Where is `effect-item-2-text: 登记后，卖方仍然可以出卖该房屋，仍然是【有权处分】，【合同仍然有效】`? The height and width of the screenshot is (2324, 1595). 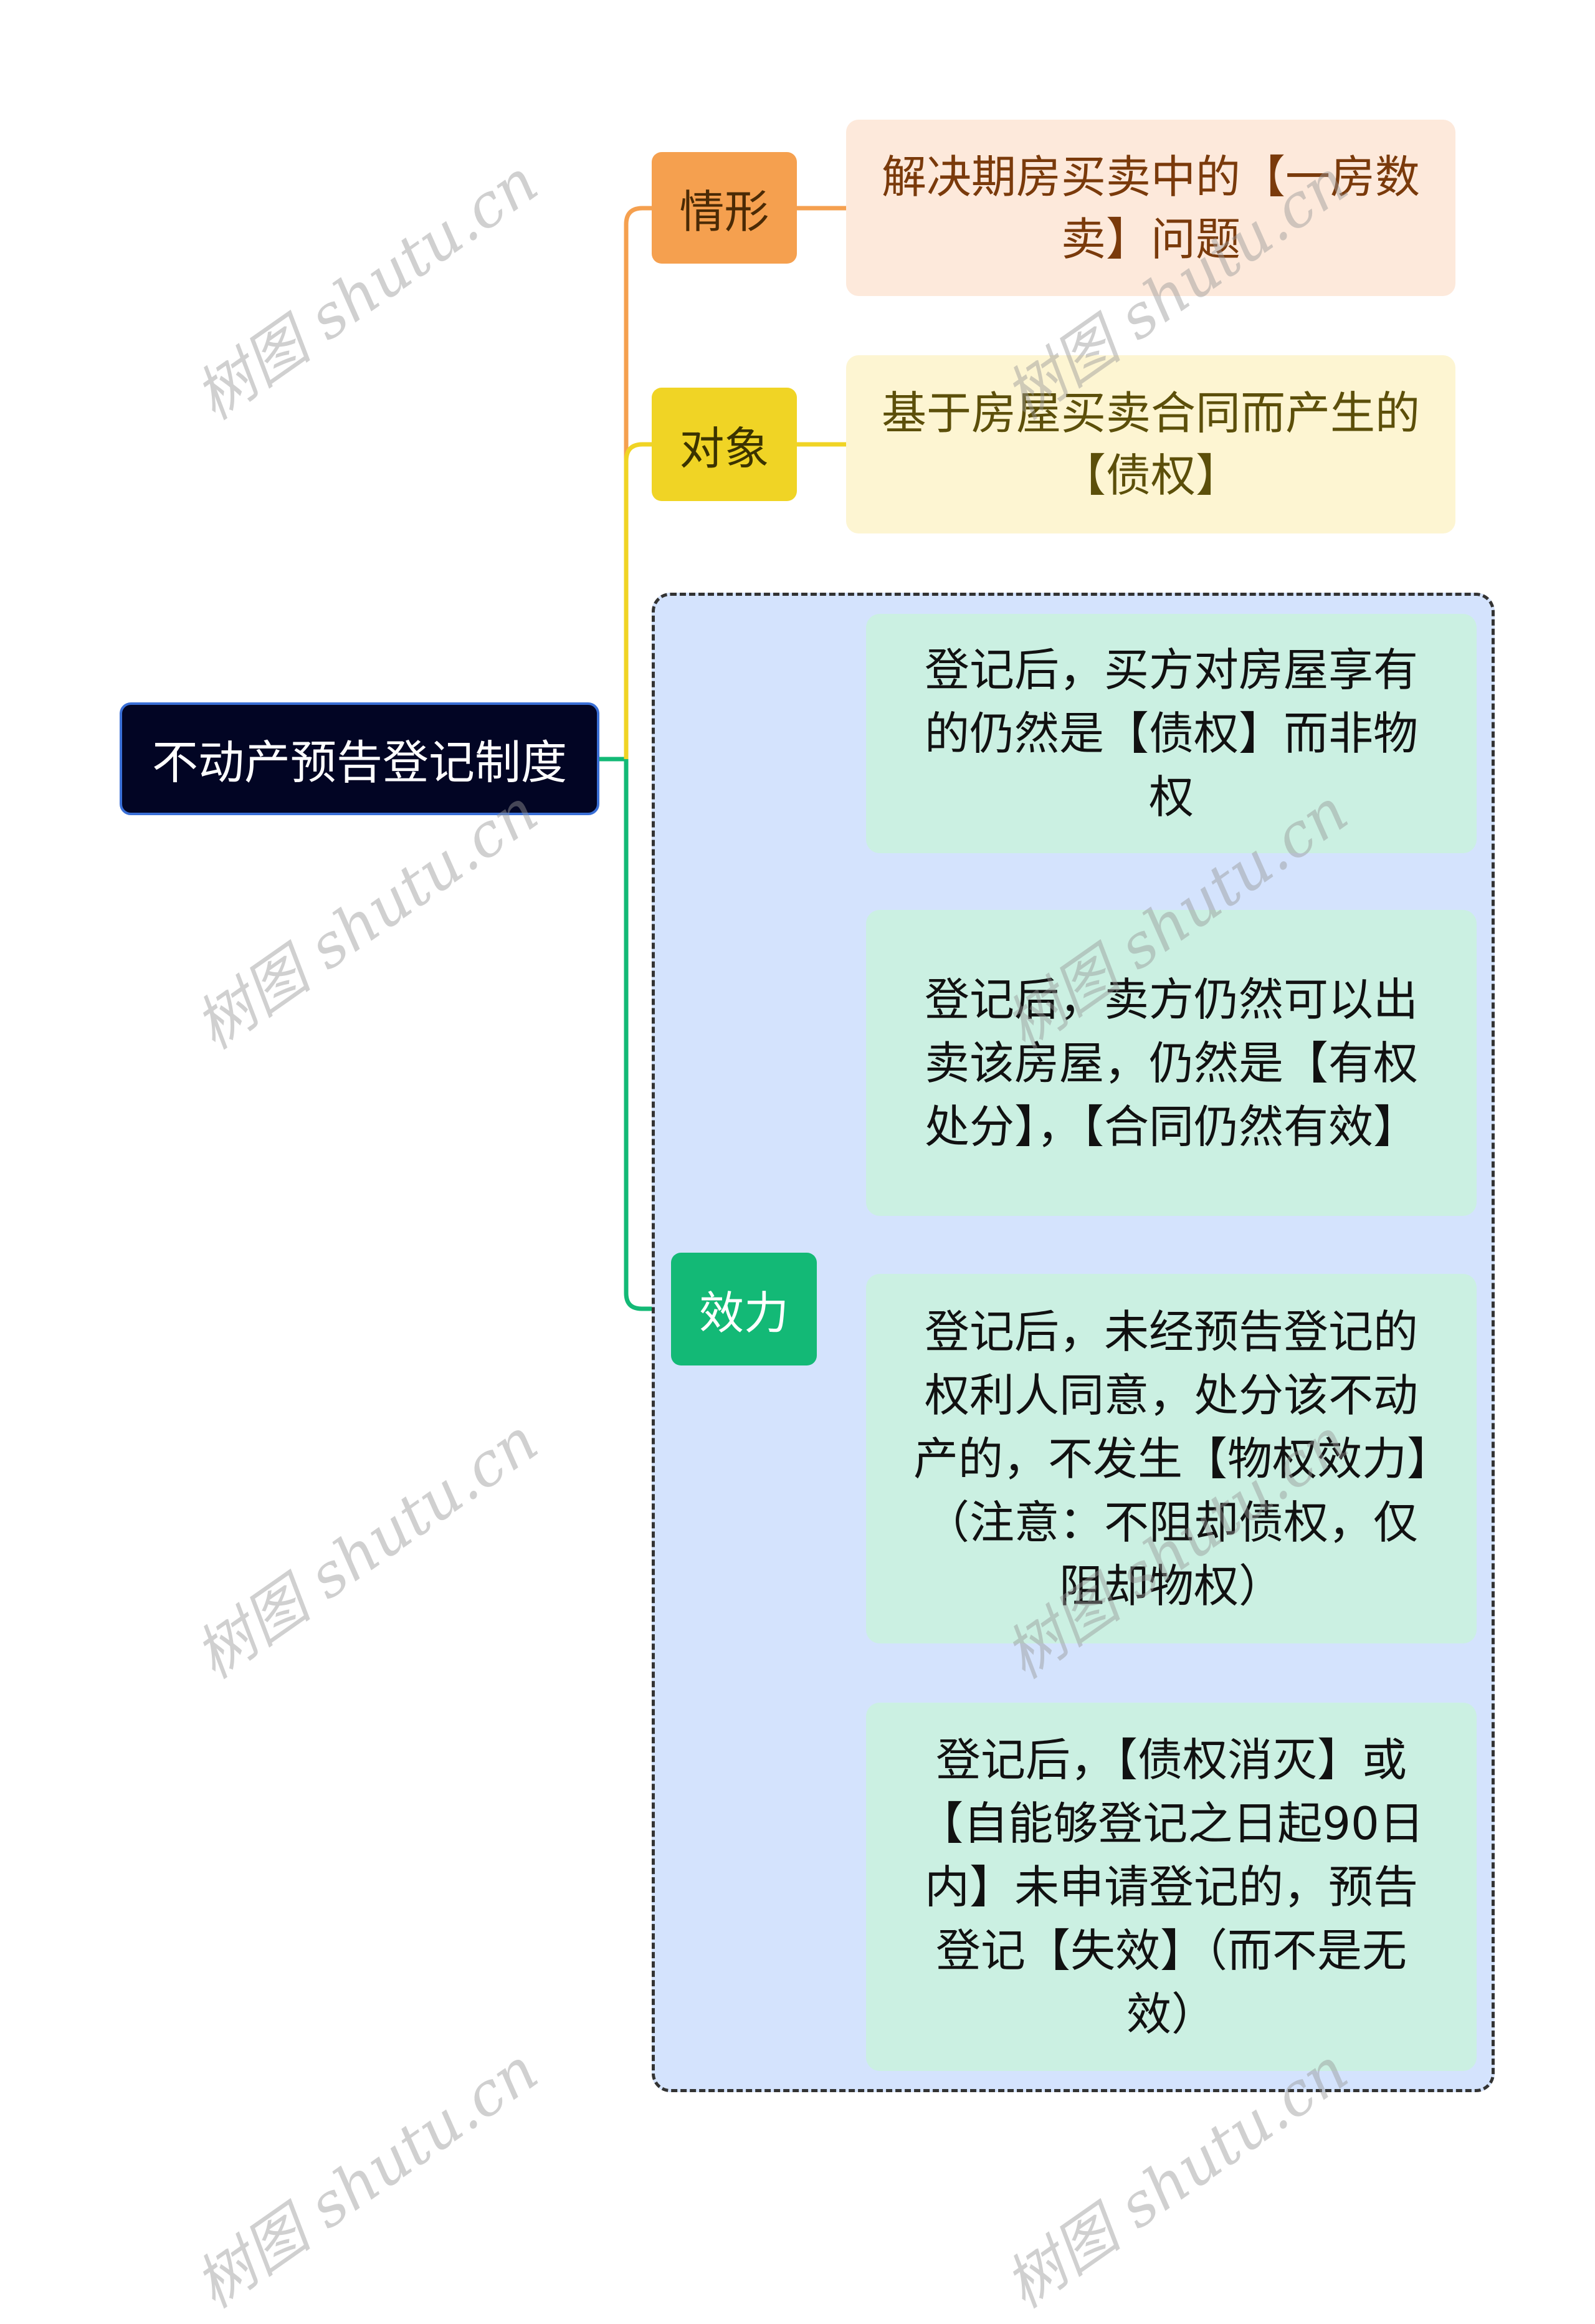
effect-item-2-text: 登记后，卖方仍然可以出卖该房屋，仍然是【有权处分】，【合同仍然有效】 is located at coordinates (1171, 1063).